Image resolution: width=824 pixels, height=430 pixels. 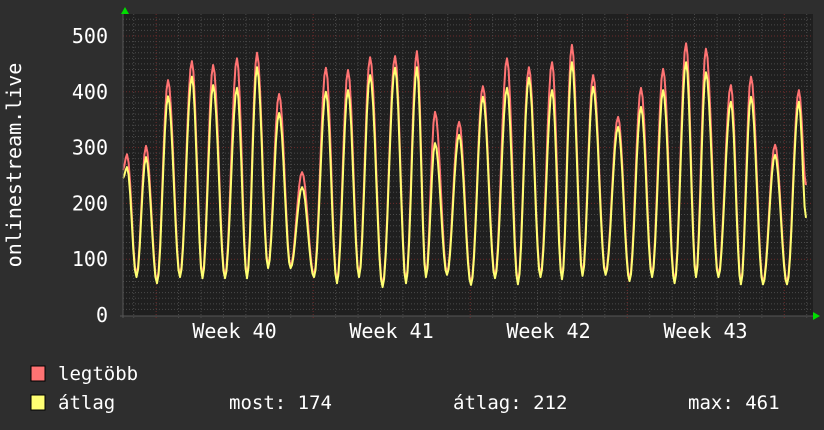 What do you see at coordinates (90, 203) in the screenshot?
I see `y-tick-label: 200` at bounding box center [90, 203].